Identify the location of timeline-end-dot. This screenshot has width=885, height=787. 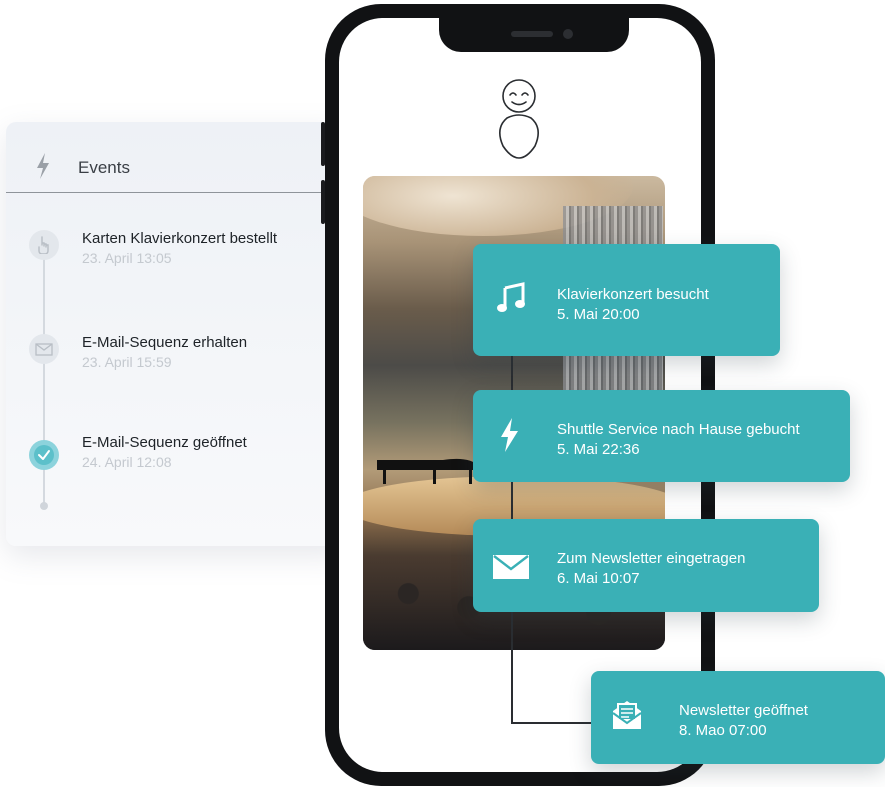
(44, 506).